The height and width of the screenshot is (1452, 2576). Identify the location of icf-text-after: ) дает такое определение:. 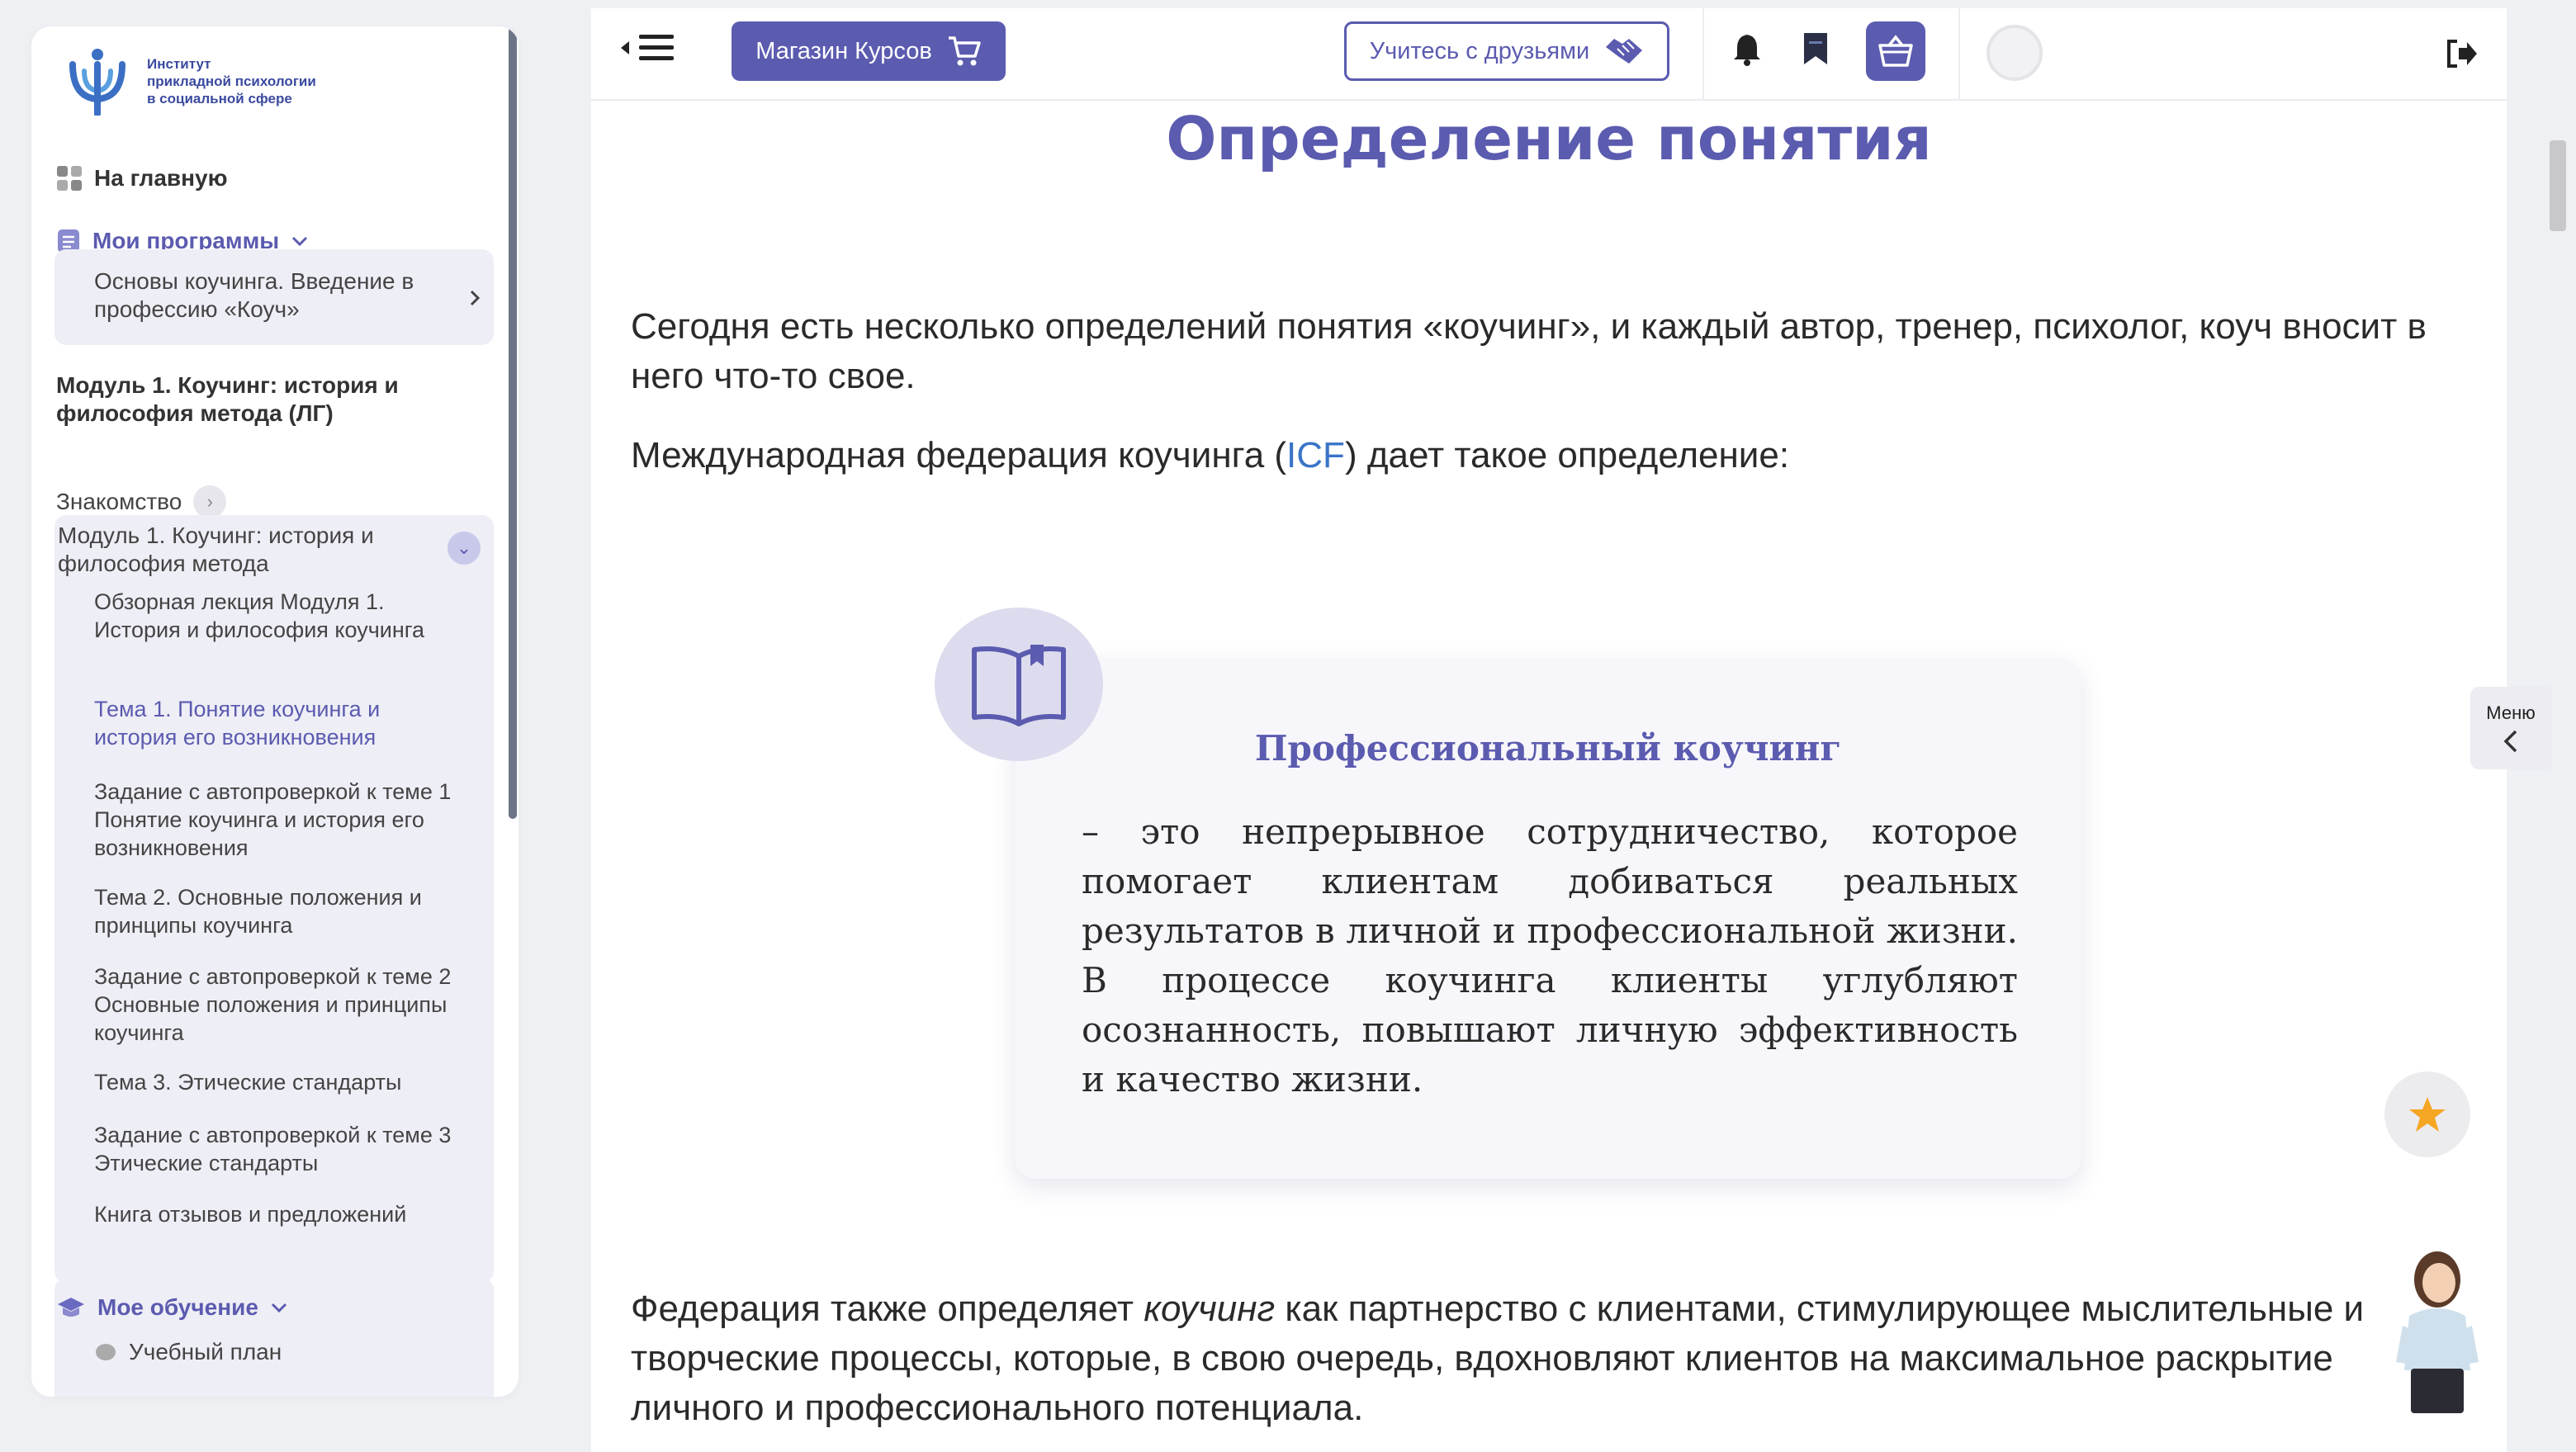
(1567, 455).